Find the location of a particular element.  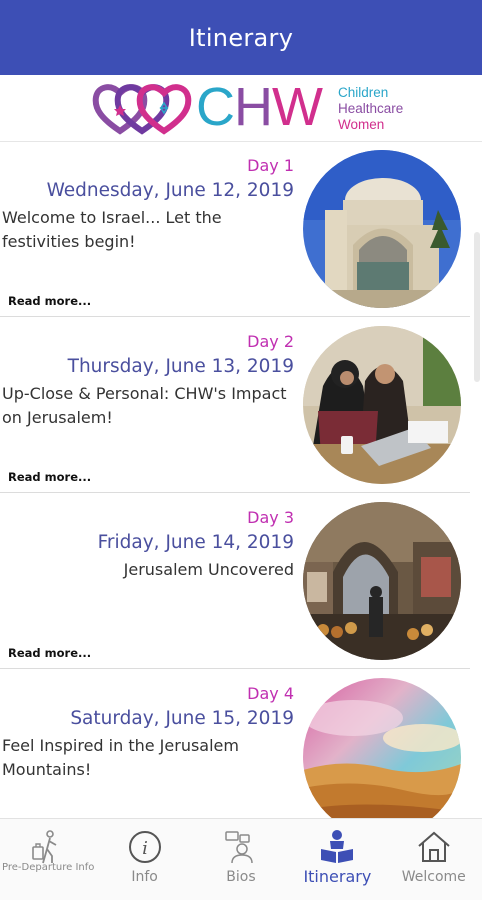

tab-label: Welcome is located at coordinates (433, 877).